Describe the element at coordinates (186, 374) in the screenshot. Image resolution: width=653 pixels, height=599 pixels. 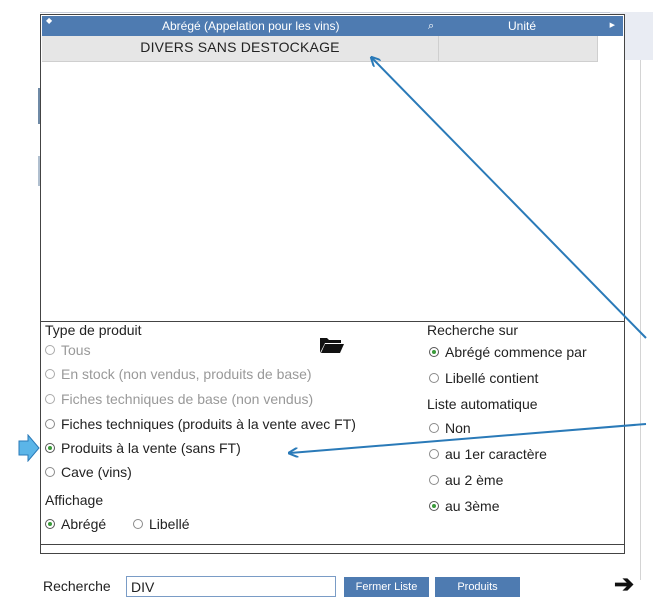
I see `radio-label: En stock (non vendus, produits de base)` at that location.